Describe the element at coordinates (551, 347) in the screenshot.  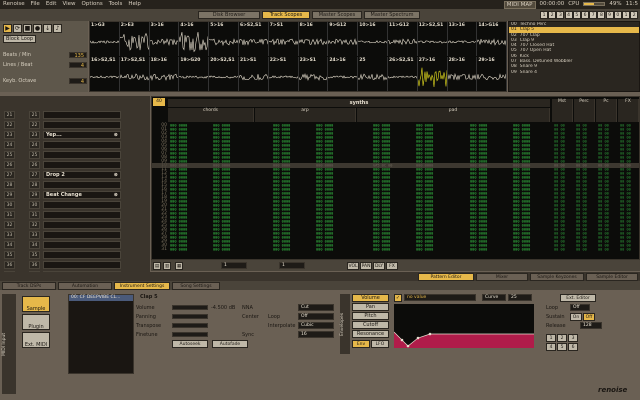
I see `envelope-slot-4: 4` at that location.